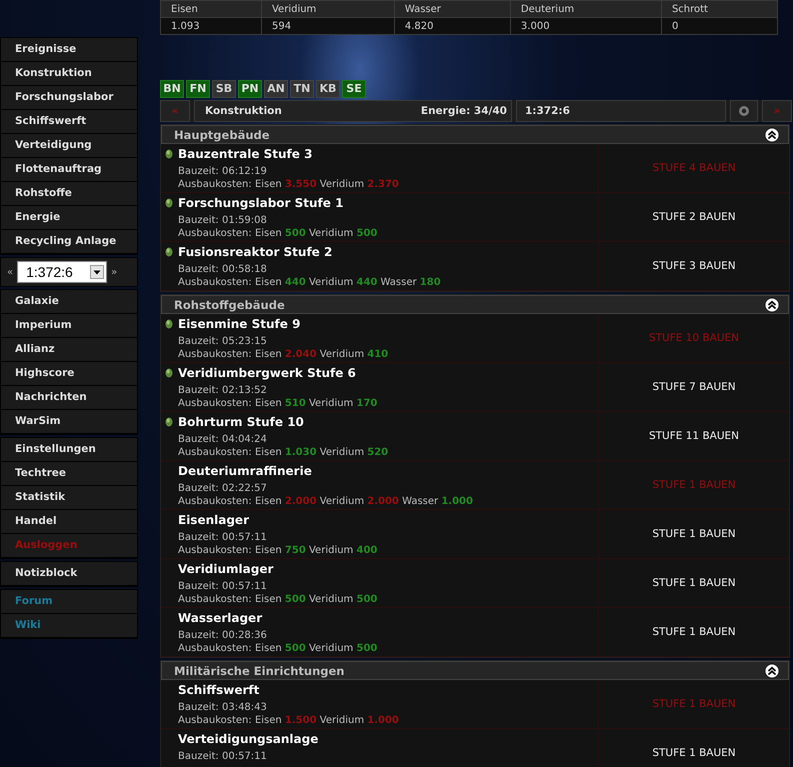  I want to click on sidebar-item: Techtree, so click(69, 474).